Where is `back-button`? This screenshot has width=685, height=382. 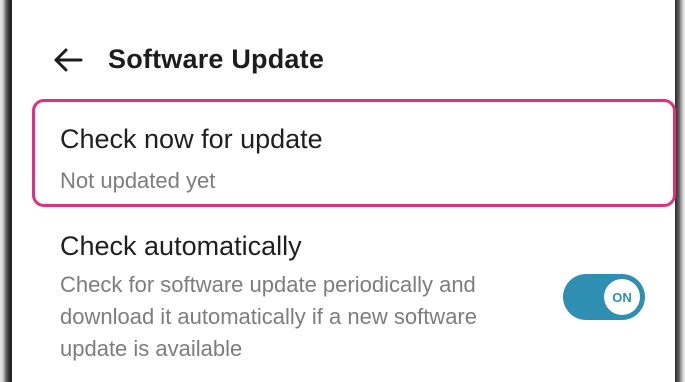 back-button is located at coordinates (68, 60).